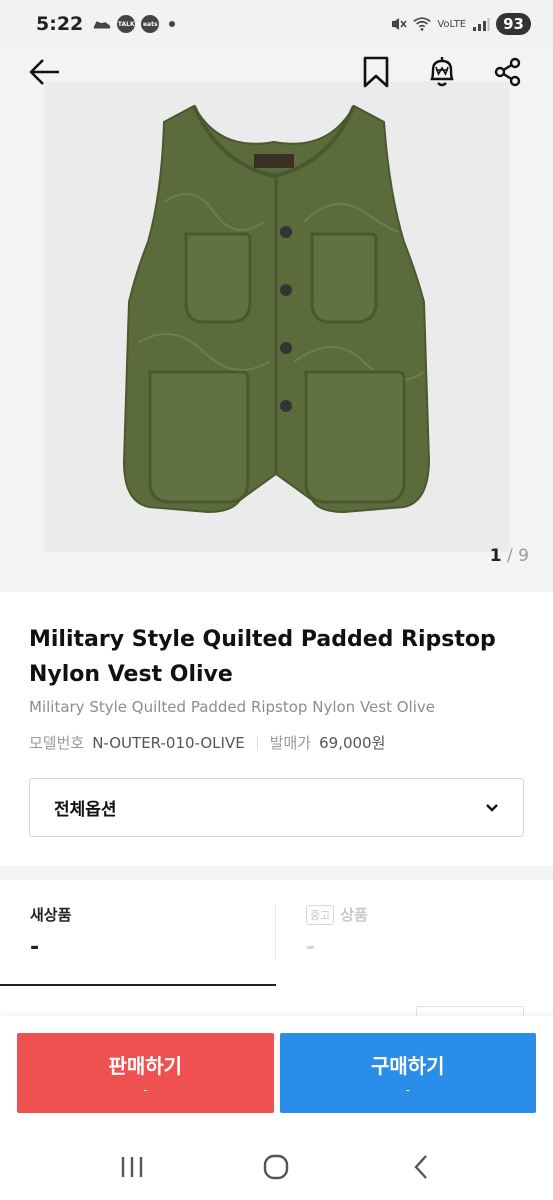 Image resolution: width=553 pixels, height=1200 pixels. I want to click on home-icon, so click(276, 1166).